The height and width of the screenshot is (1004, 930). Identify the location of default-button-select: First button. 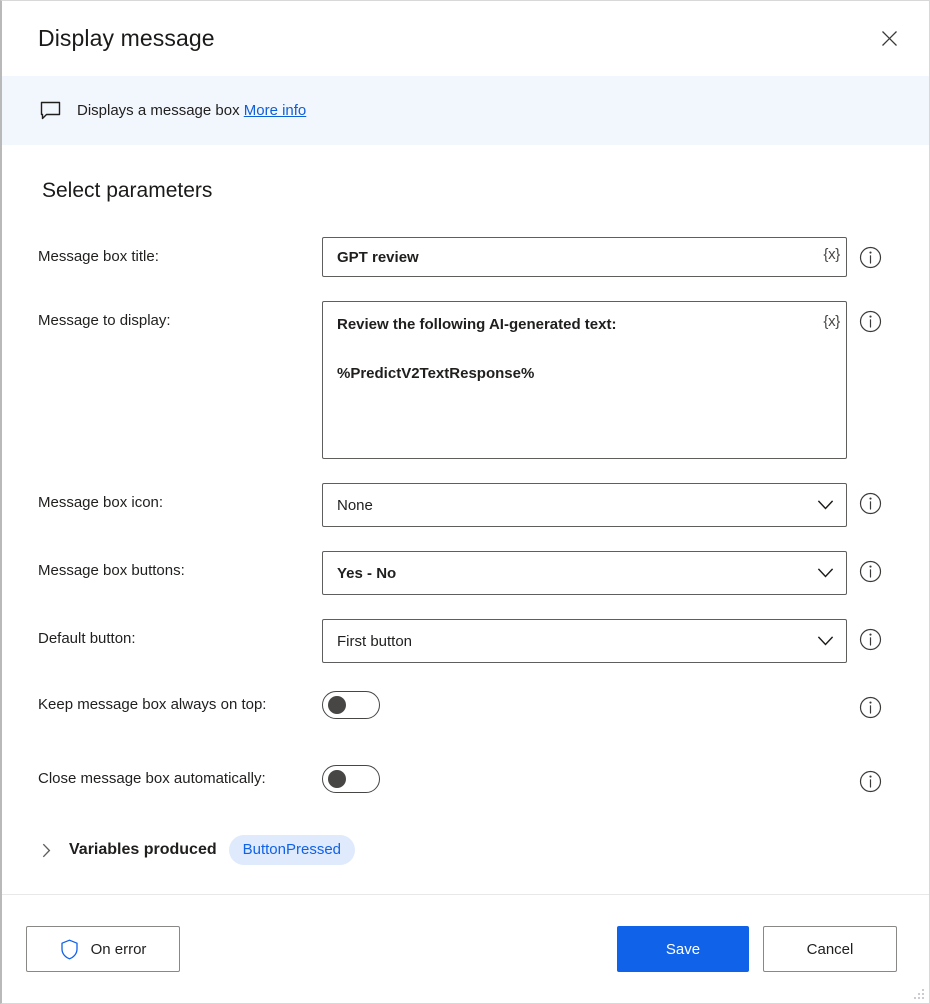
(584, 641).